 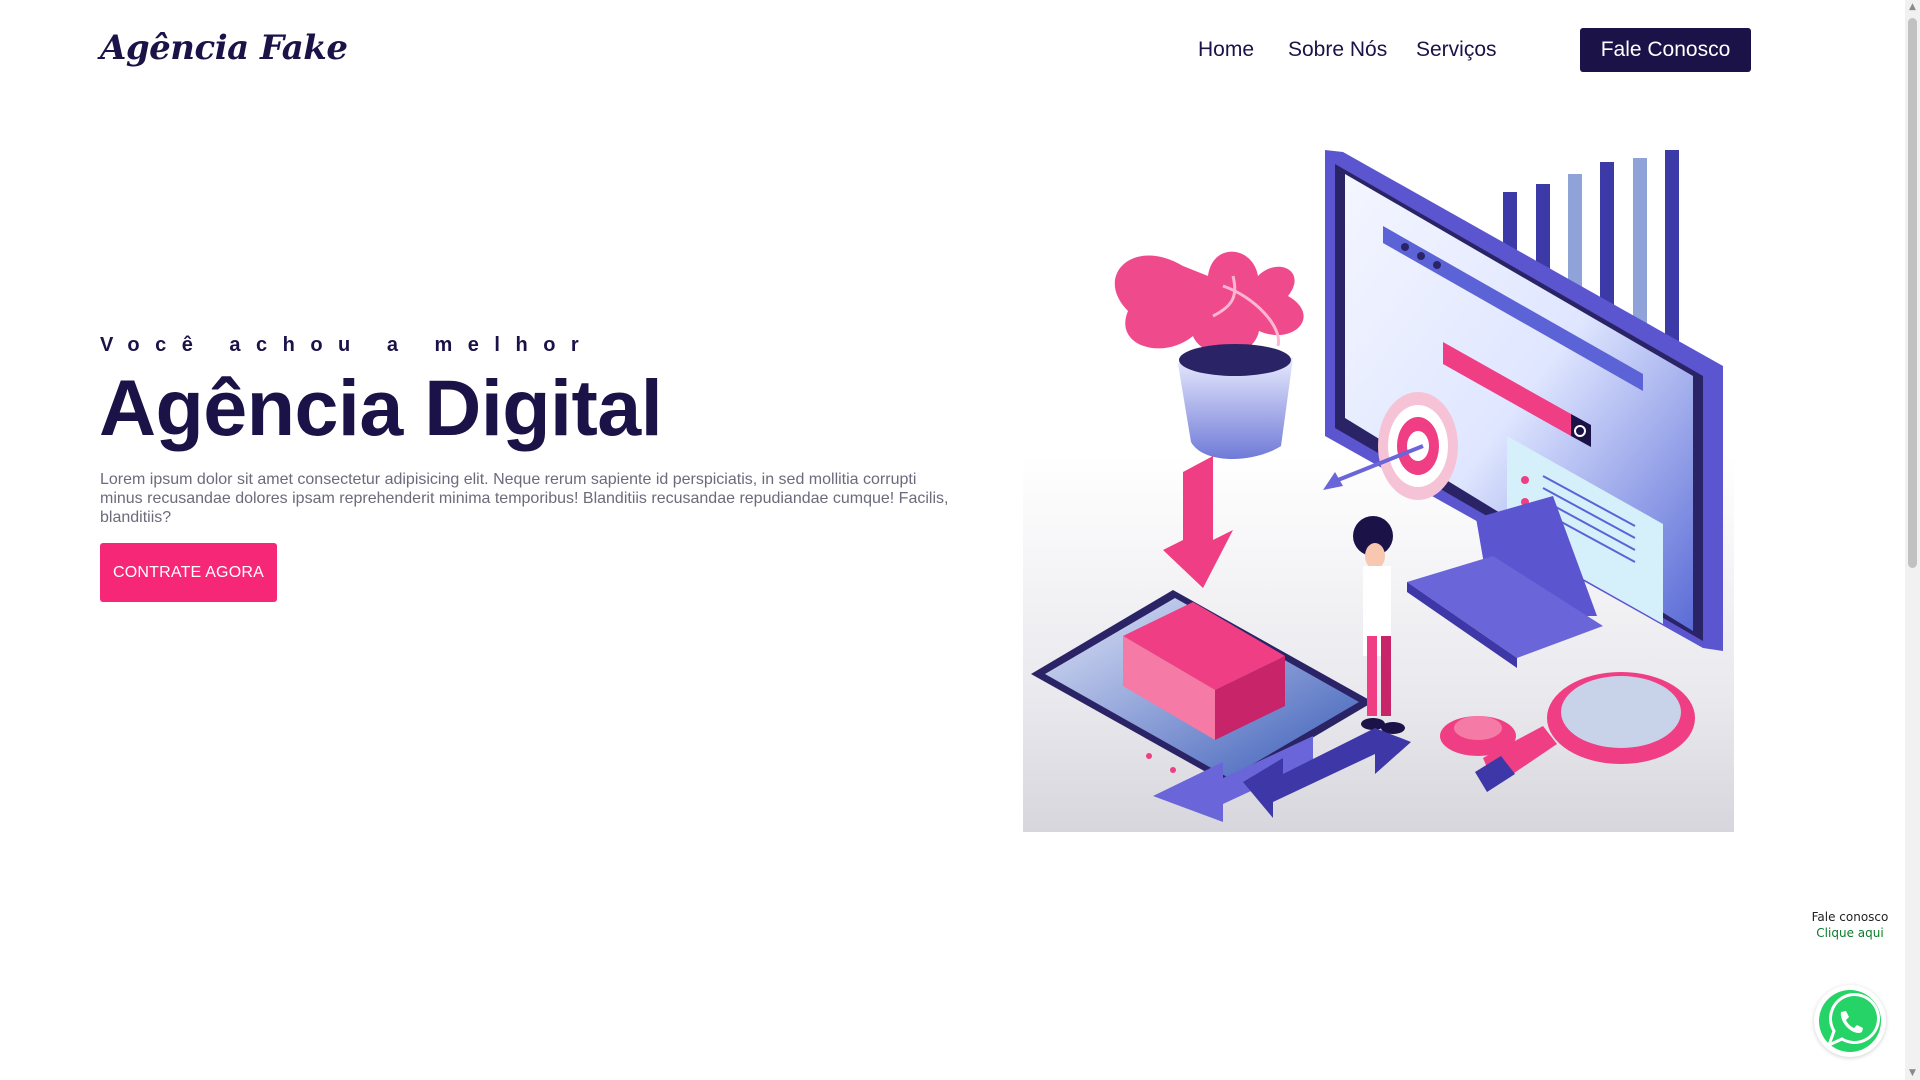 I want to click on whatsapp-button, so click(x=1850, y=1021).